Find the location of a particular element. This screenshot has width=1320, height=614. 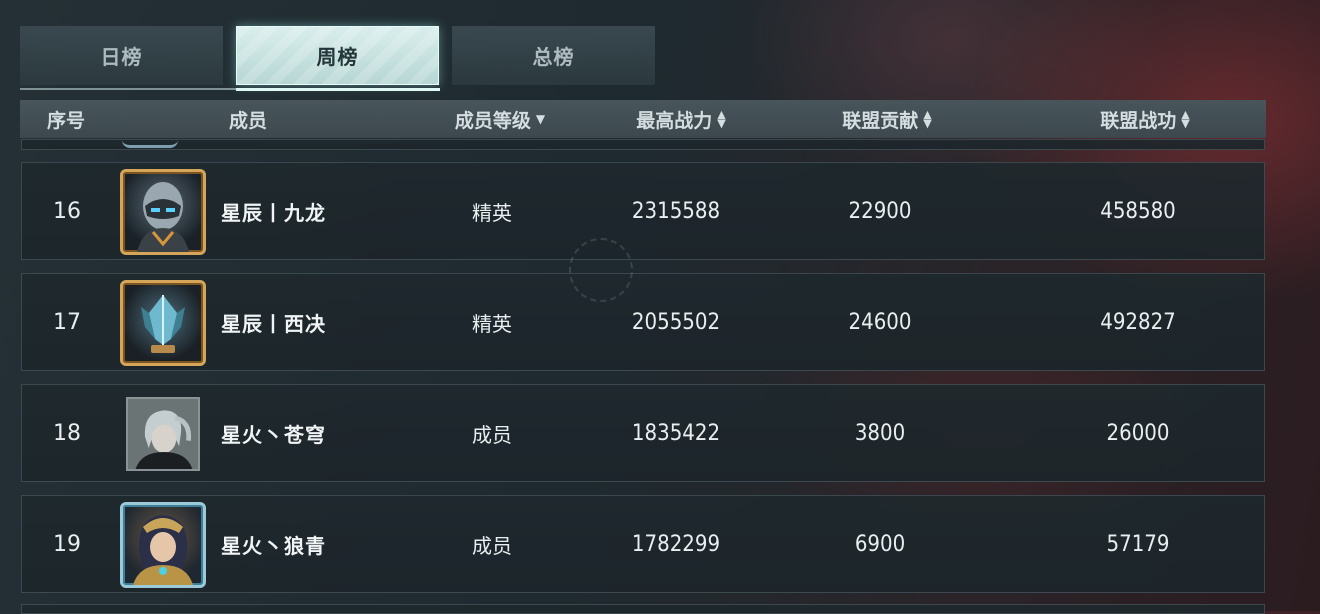

member-name: 星火丶苍穹 is located at coordinates (273, 434).